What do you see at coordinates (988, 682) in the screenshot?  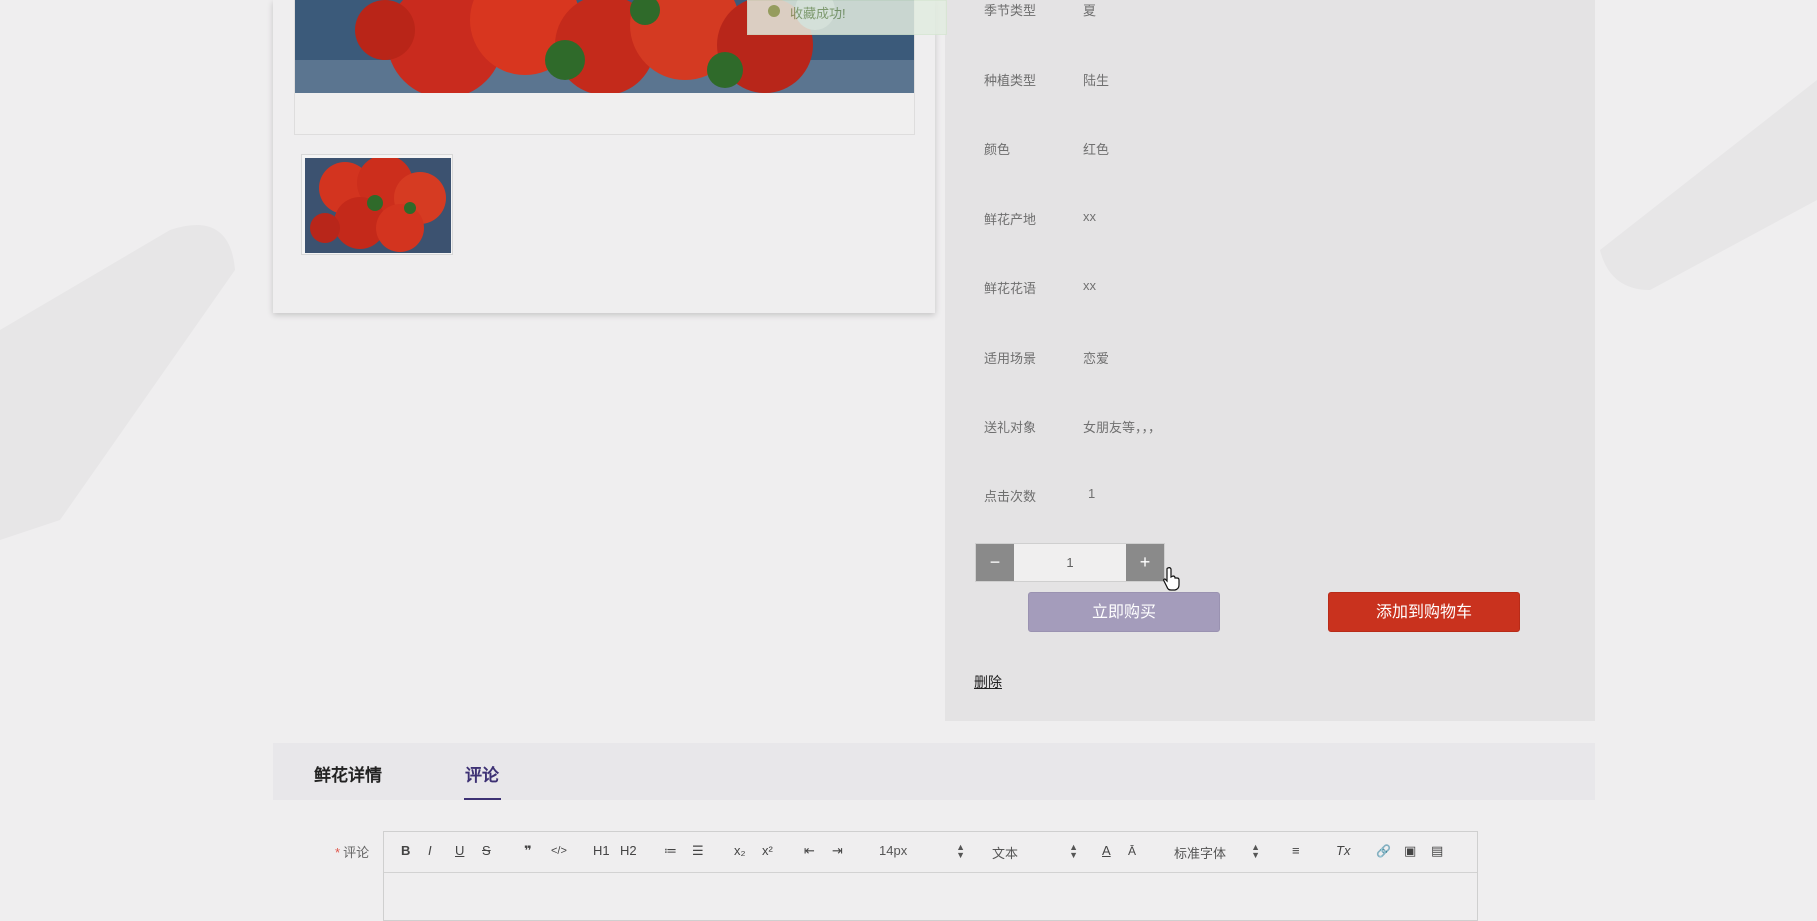 I see `delete-link: 删除` at bounding box center [988, 682].